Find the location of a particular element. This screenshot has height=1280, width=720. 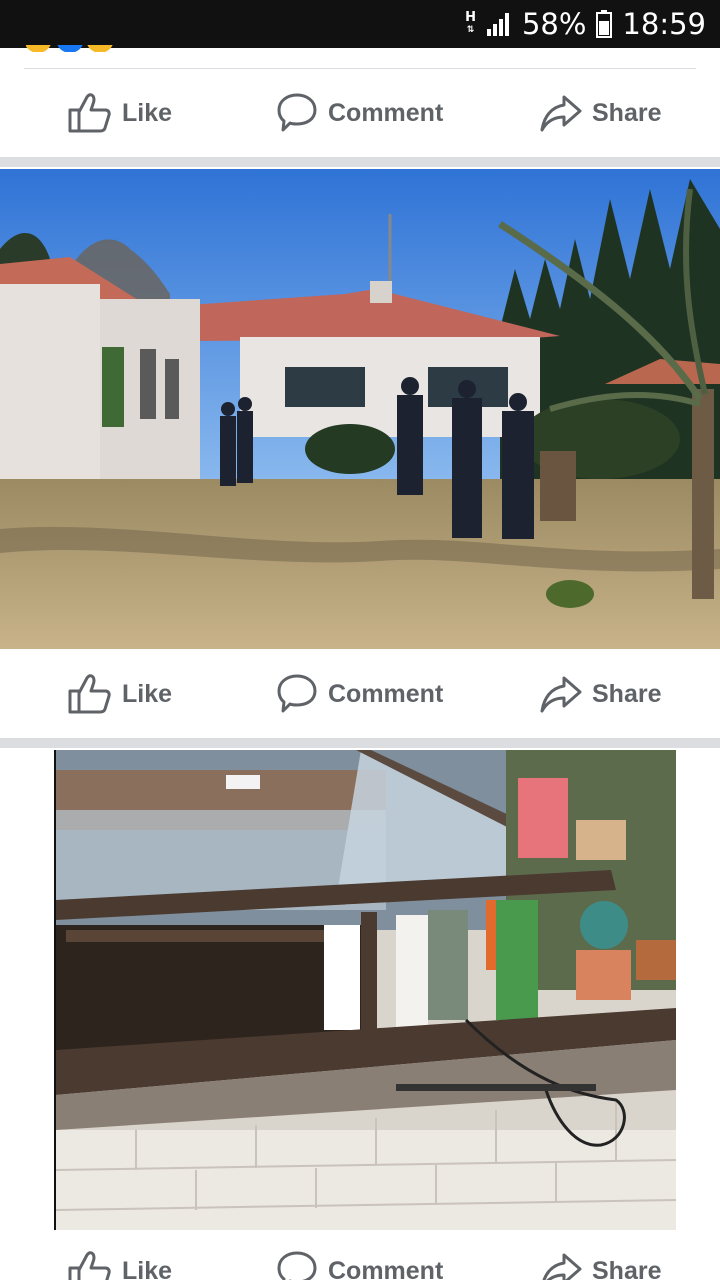

clock-time: 18:59 is located at coordinates (664, 24).